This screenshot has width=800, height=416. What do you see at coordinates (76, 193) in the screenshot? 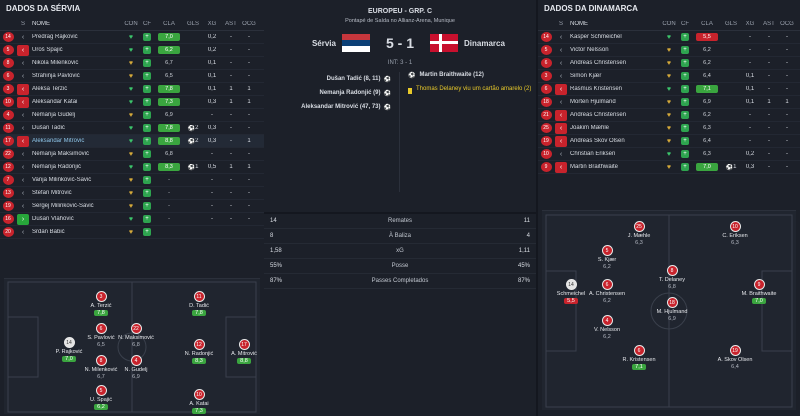
I see `player-name: Stefan Mitrović` at bounding box center [76, 193].